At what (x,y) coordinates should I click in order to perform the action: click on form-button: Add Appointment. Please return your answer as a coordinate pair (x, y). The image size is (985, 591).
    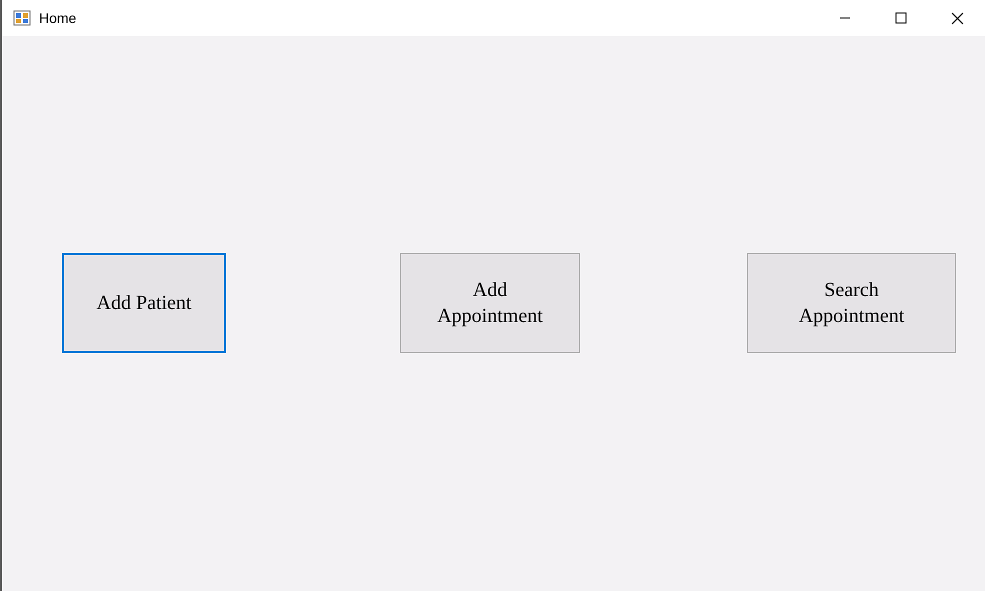
    Looking at the image, I should click on (490, 303).